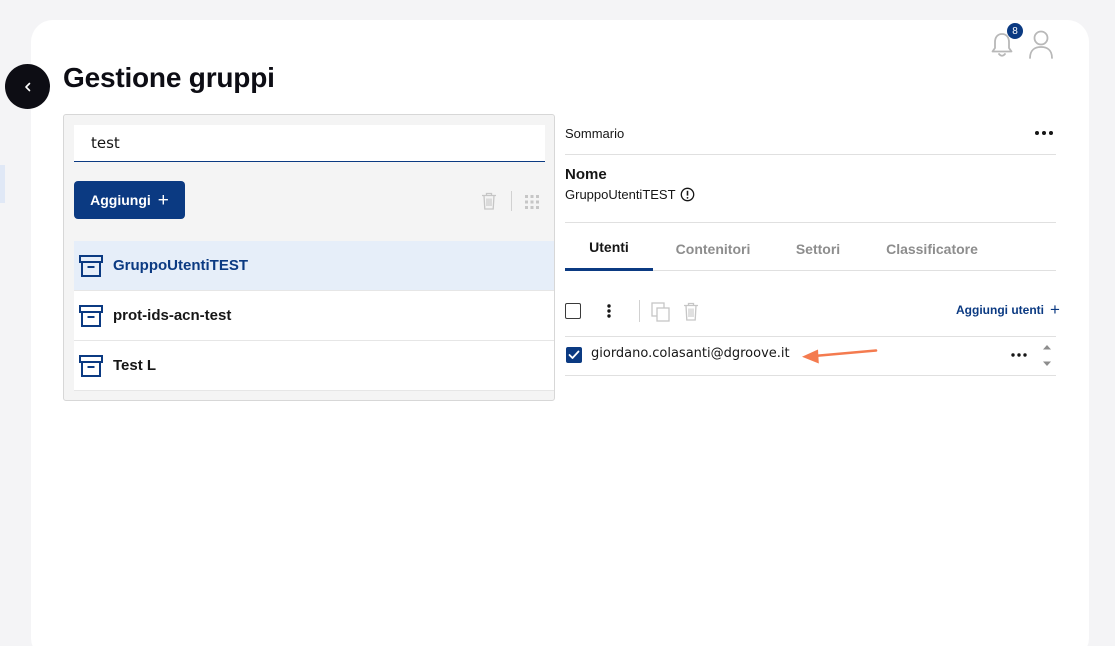 The width and height of the screenshot is (1115, 646). Describe the element at coordinates (1015, 31) in the screenshot. I see `notification-badge: 8` at that location.